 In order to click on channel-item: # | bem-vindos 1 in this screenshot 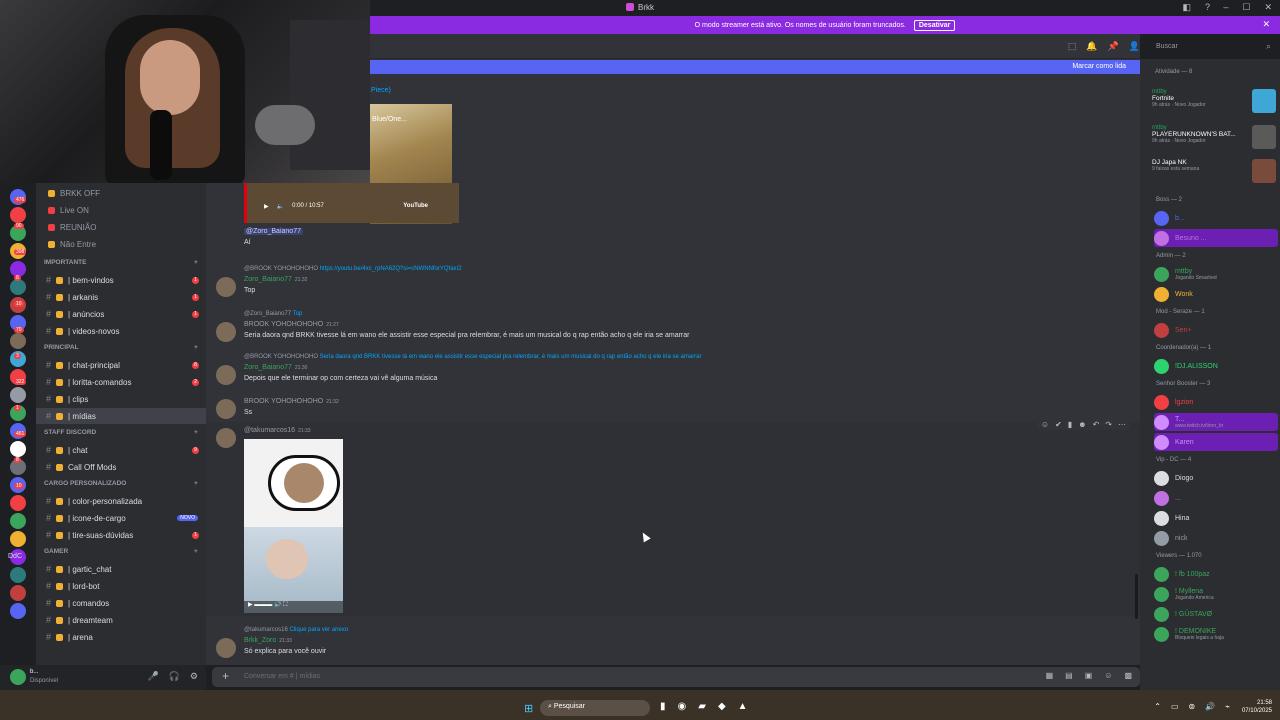, I will do `click(121, 280)`.